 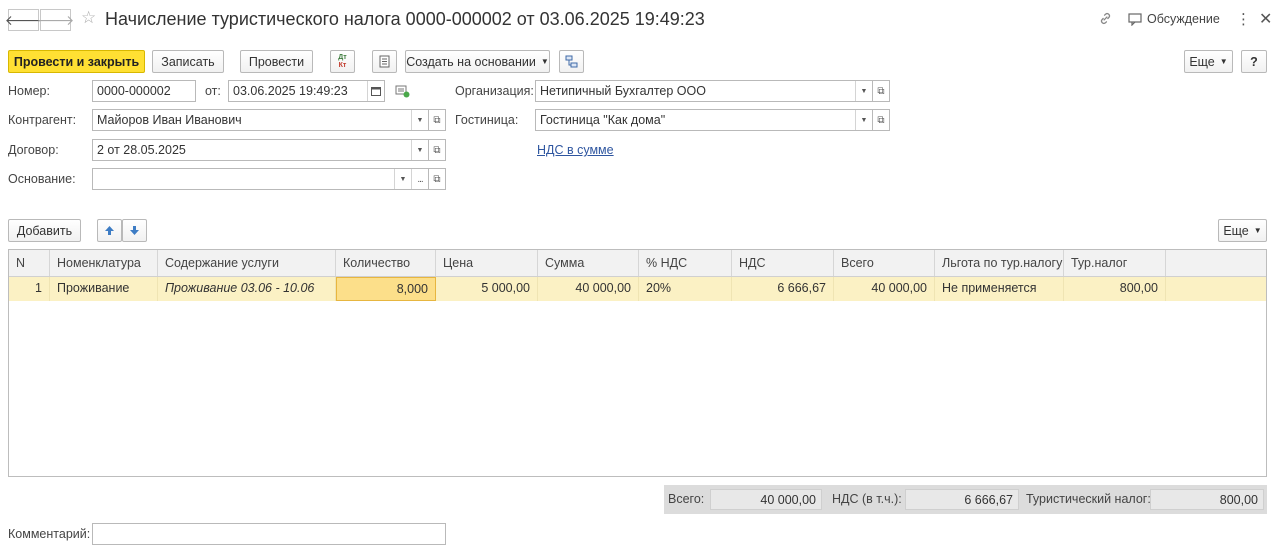 I want to click on row-number-cell: 1, so click(x=29, y=289).